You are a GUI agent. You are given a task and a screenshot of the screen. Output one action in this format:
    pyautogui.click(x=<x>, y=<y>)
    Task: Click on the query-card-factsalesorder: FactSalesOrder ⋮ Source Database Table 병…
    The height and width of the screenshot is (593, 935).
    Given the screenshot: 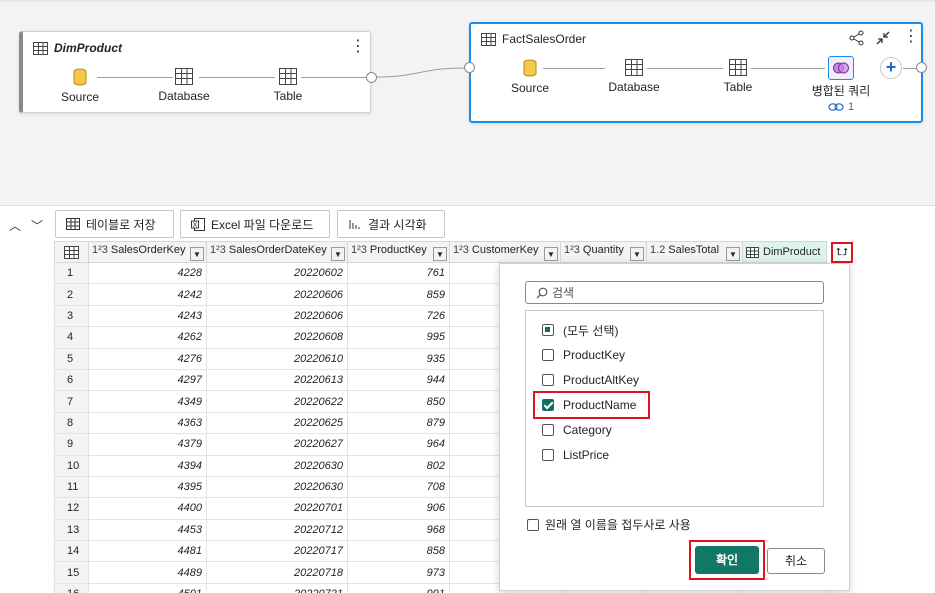 What is the action you would take?
    pyautogui.click(x=695, y=72)
    